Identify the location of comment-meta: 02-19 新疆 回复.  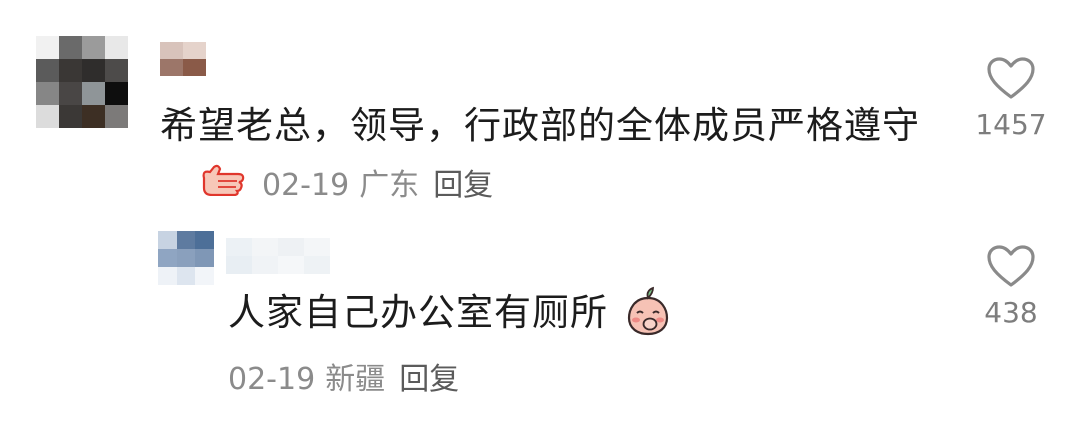
(343, 376).